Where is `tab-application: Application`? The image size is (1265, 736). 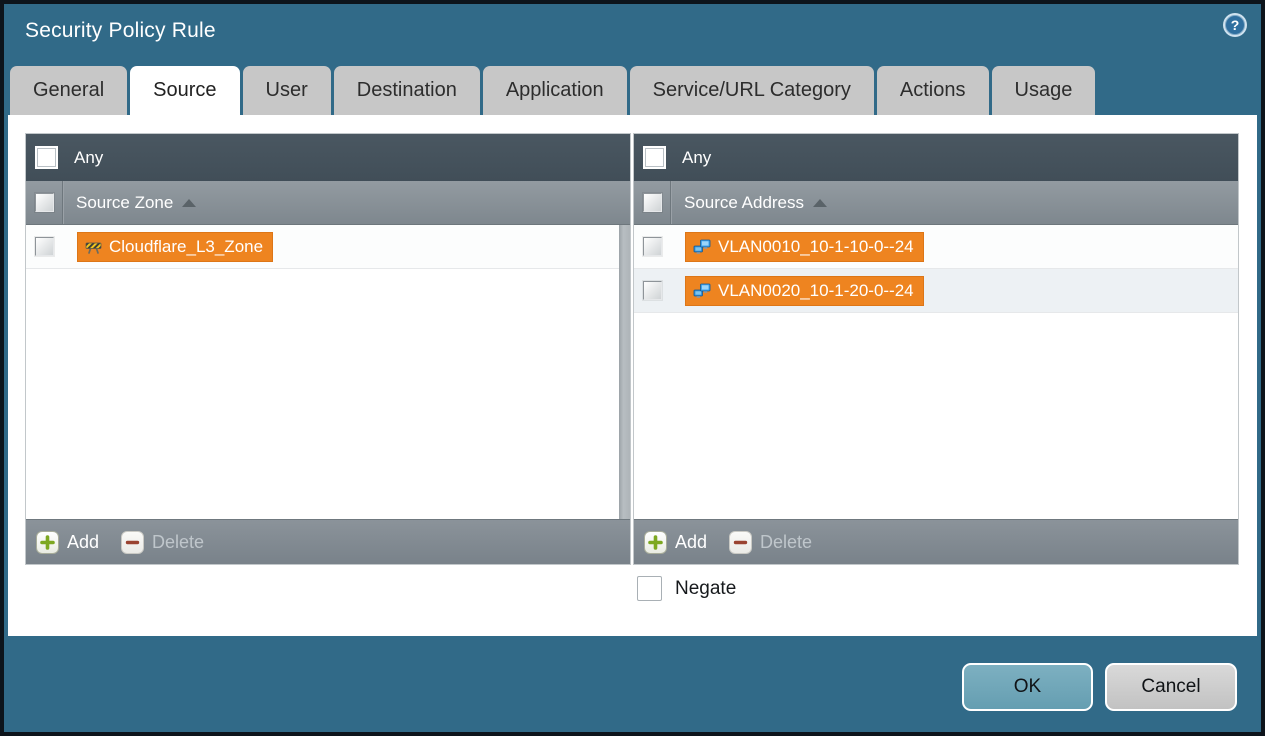 tab-application: Application is located at coordinates (554, 90).